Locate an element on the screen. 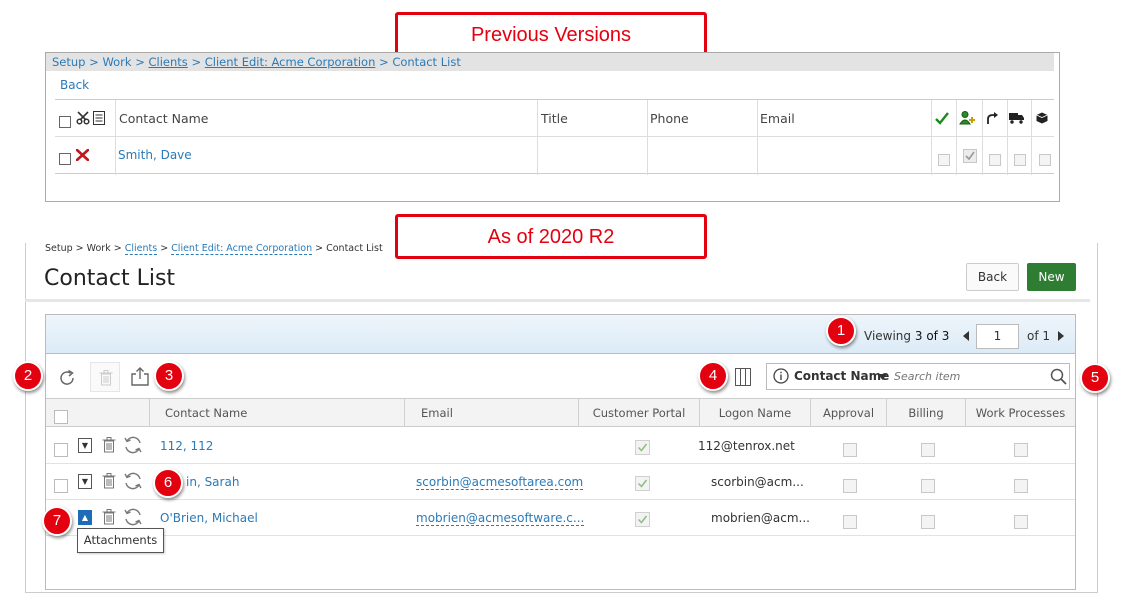 The width and height of the screenshot is (1125, 593). callout-badge-7: 7 is located at coordinates (57, 521).